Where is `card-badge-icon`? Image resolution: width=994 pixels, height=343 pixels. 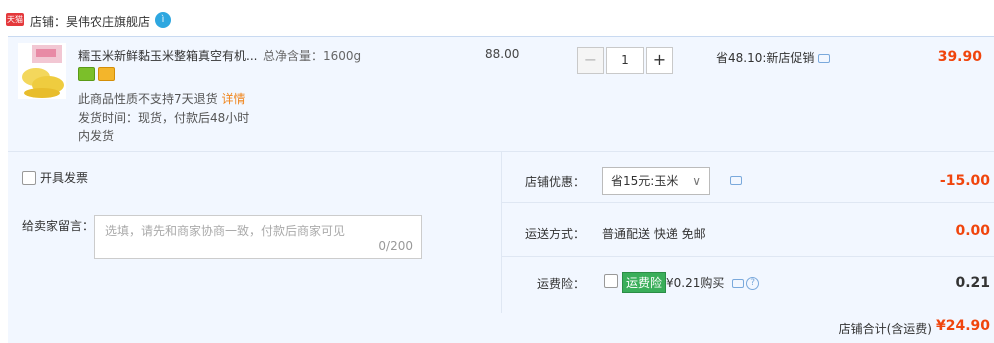
card-badge-icon is located at coordinates (106, 74).